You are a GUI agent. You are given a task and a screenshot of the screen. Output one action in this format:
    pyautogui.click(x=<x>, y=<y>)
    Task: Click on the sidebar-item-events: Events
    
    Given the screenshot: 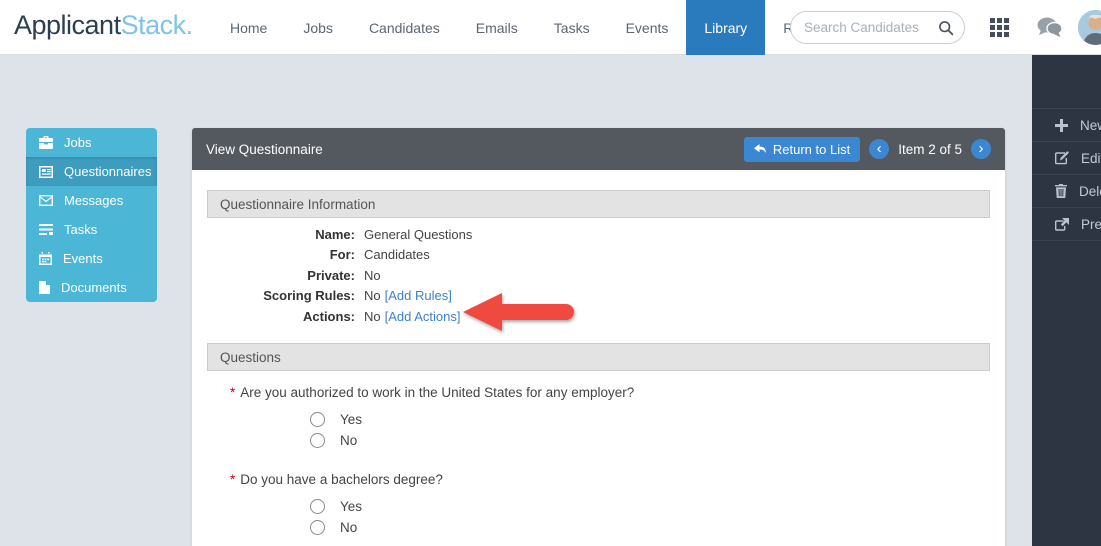 What is the action you would take?
    pyautogui.click(x=91, y=258)
    